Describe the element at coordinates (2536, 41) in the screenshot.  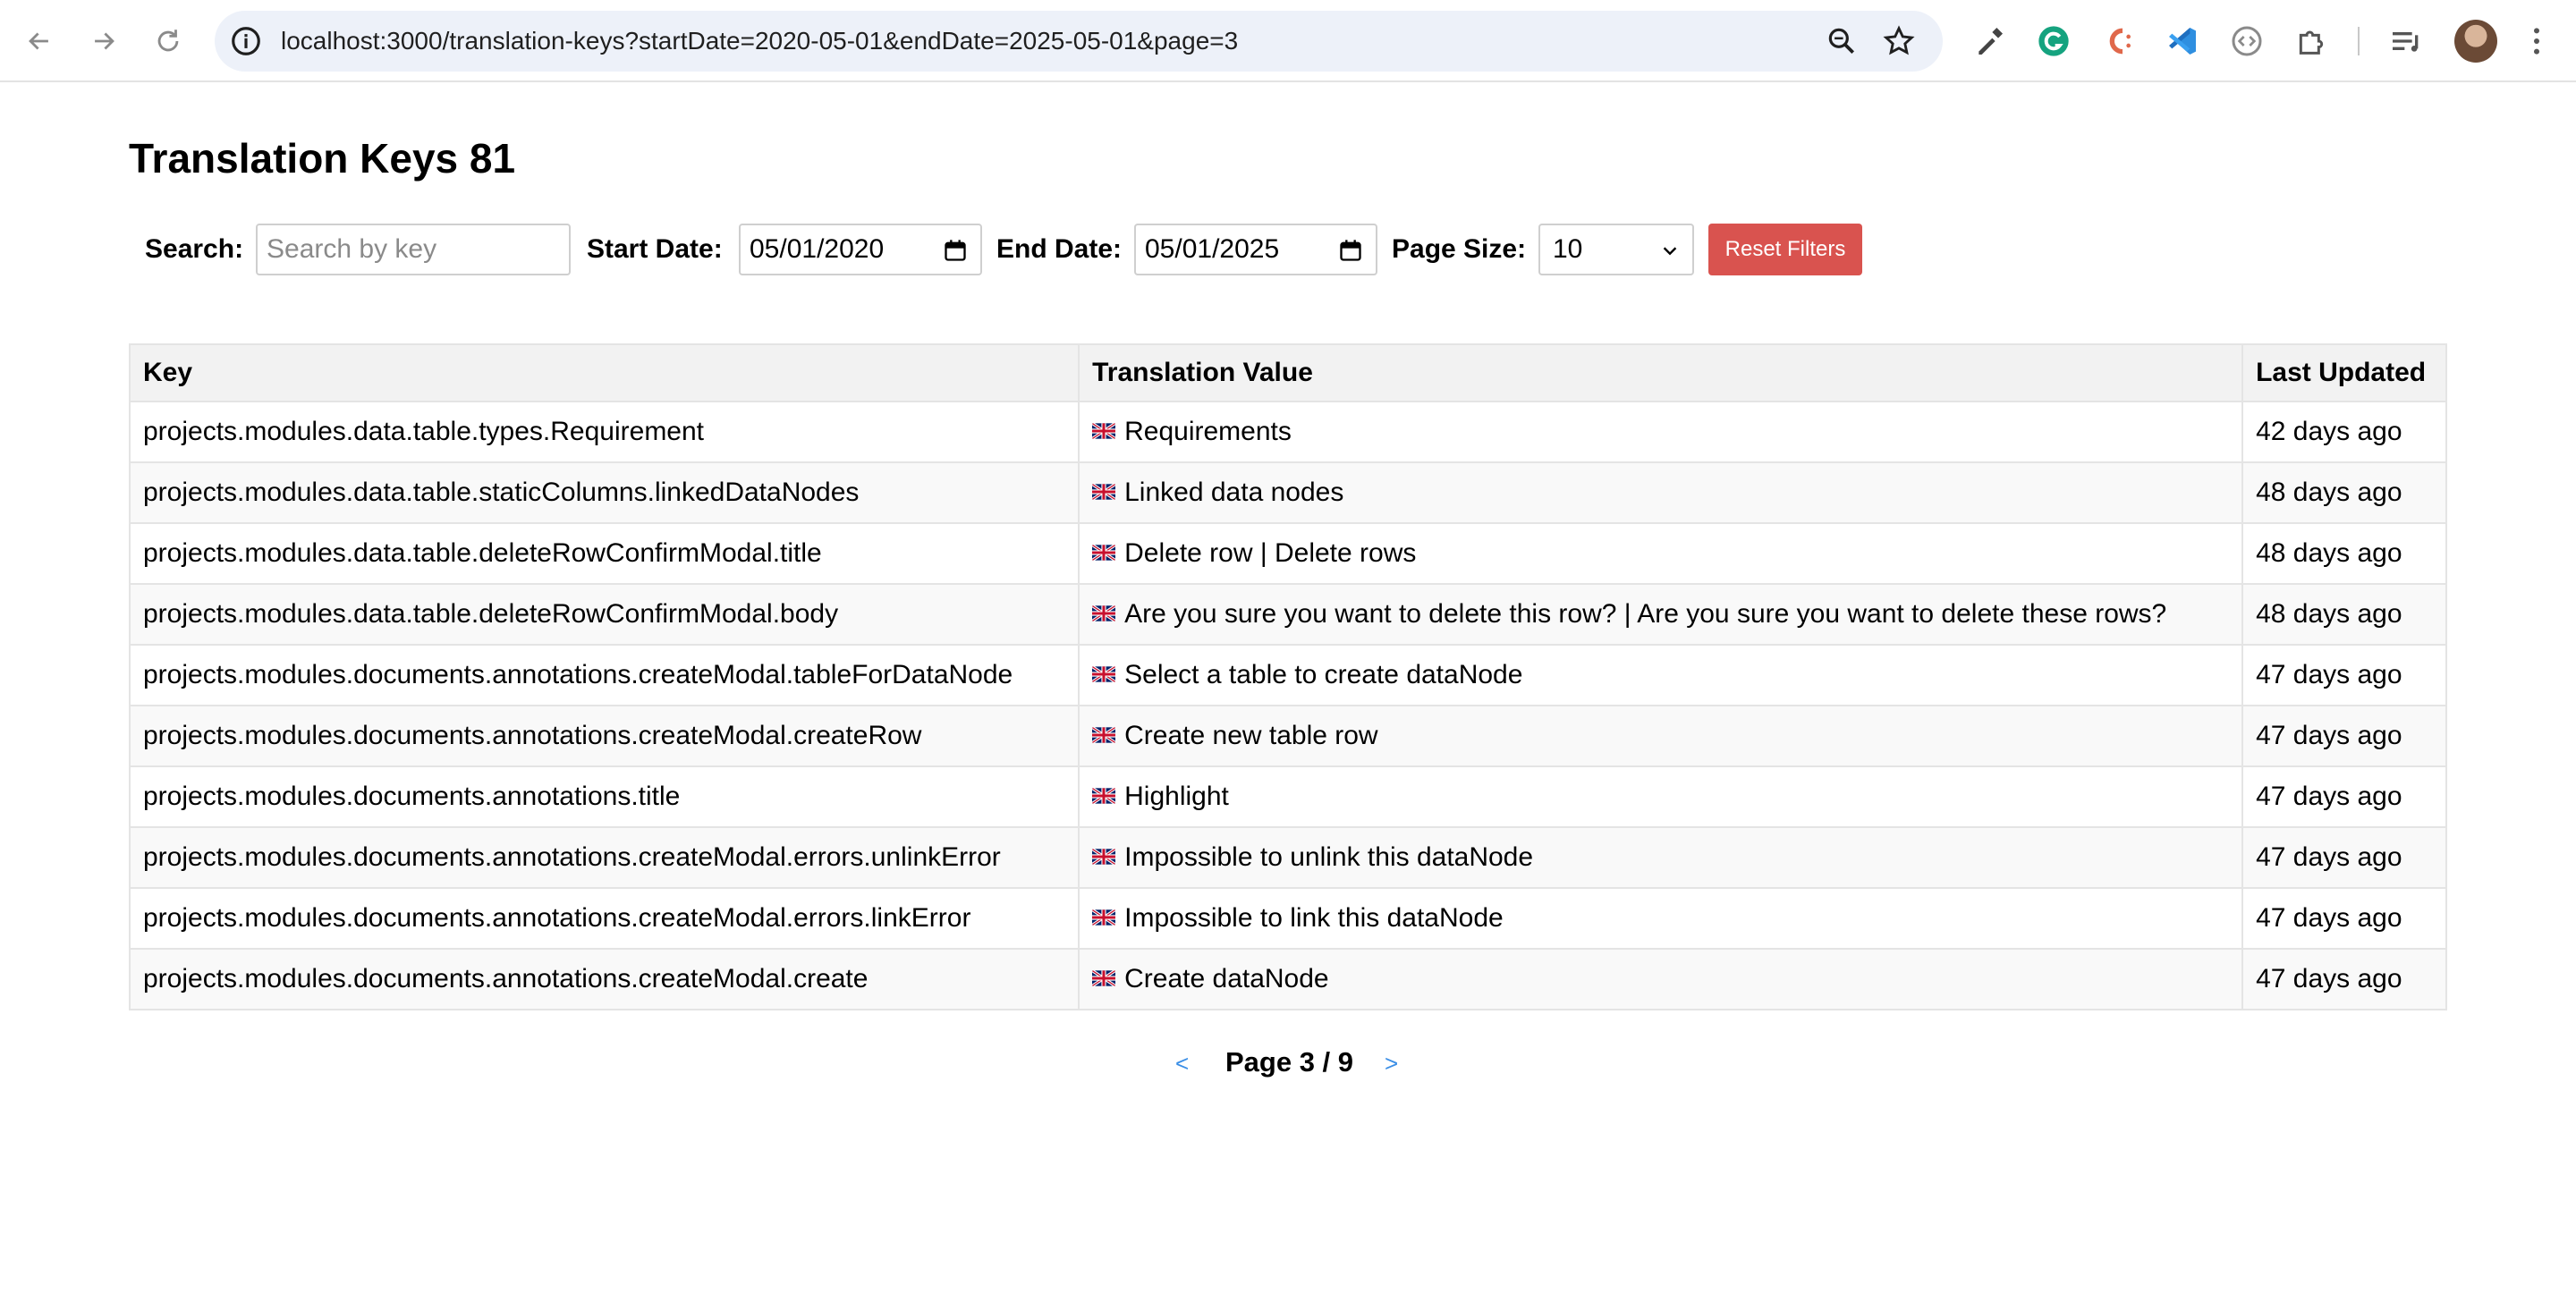
I see `browser-menu-icon` at that location.